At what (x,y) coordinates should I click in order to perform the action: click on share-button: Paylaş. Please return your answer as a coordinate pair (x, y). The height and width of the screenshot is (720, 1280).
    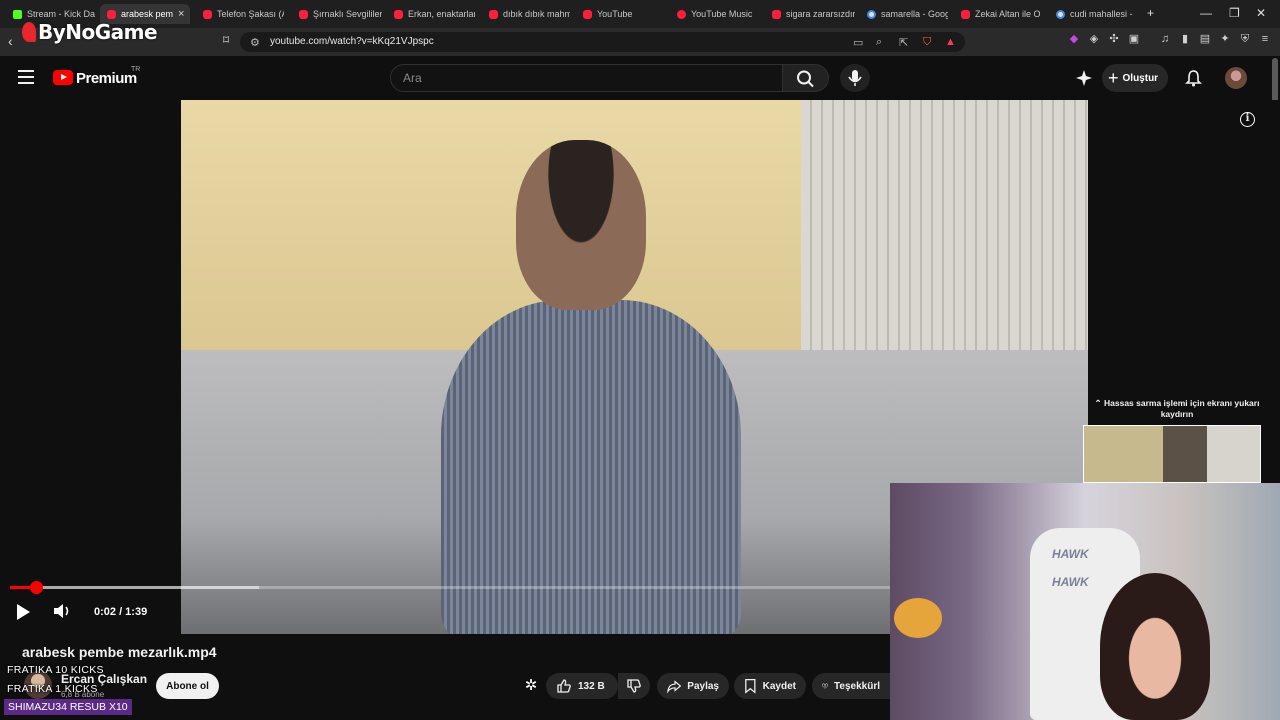
    Looking at the image, I should click on (693, 686).